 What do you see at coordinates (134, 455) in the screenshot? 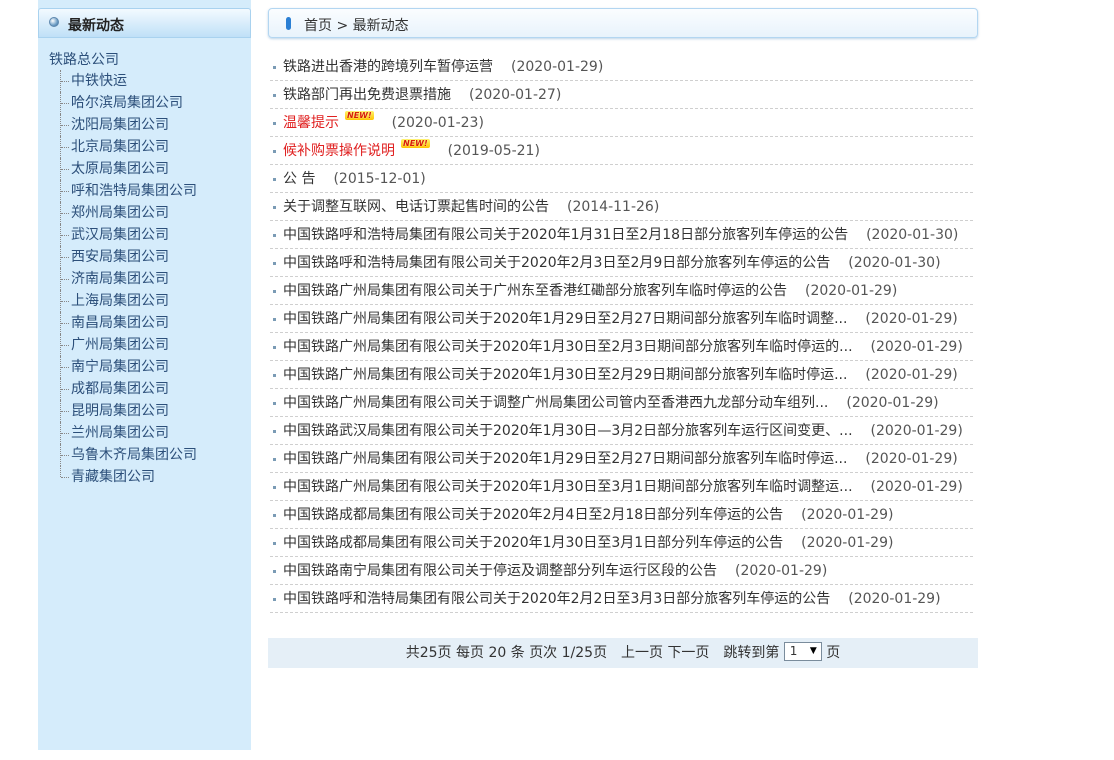
I see `sidebar-item-link: 乌鲁木齐局集团公司` at bounding box center [134, 455].